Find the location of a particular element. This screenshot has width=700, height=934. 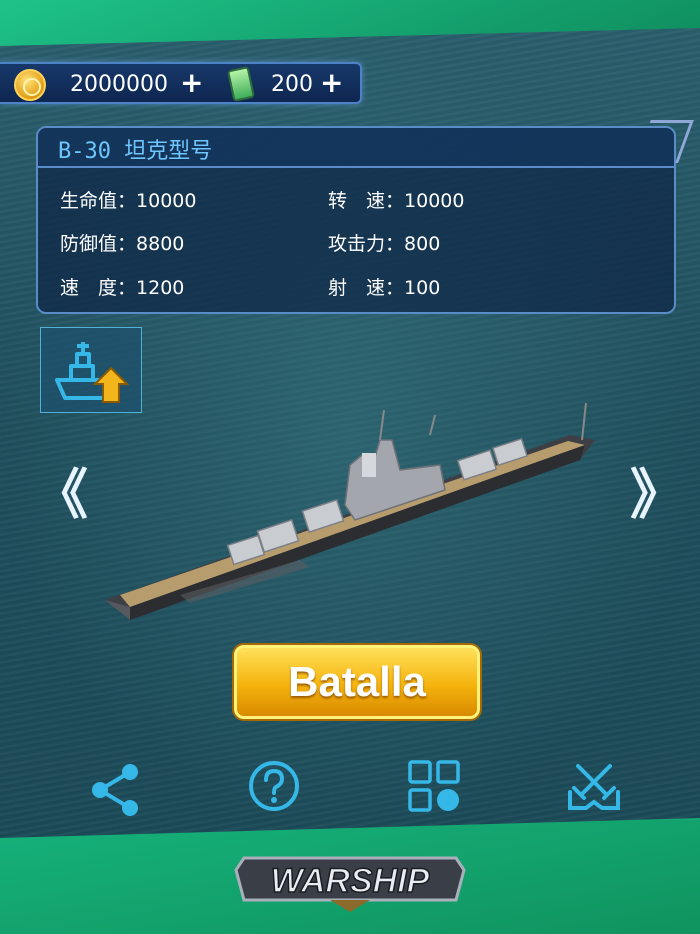

stat-fire-rate: 射 速：100 is located at coordinates (384, 288).